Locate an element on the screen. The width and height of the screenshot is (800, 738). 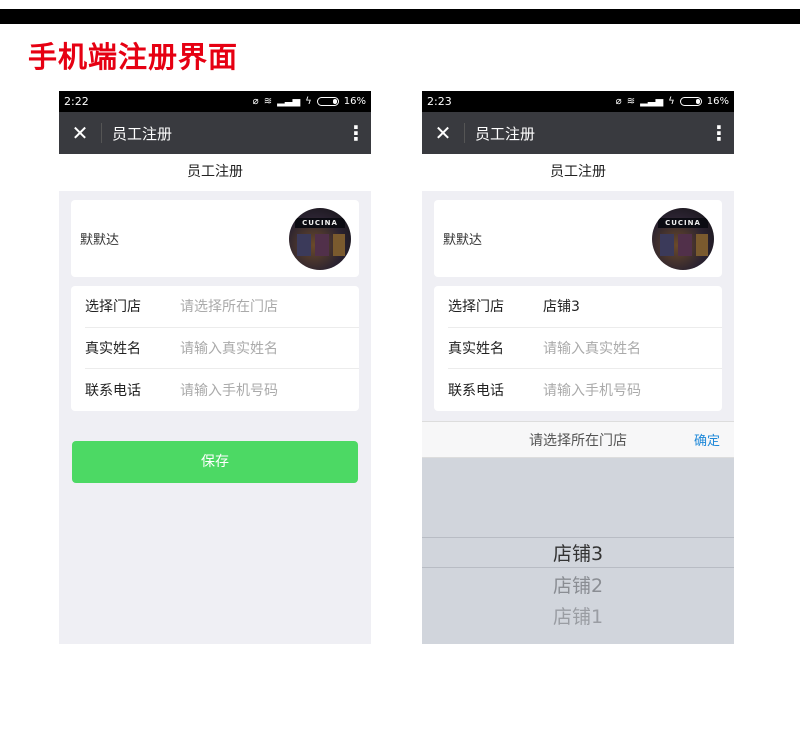
store-picker-wheel: 店铺3 店铺2 店铺1 is located at coordinates (578, 551).